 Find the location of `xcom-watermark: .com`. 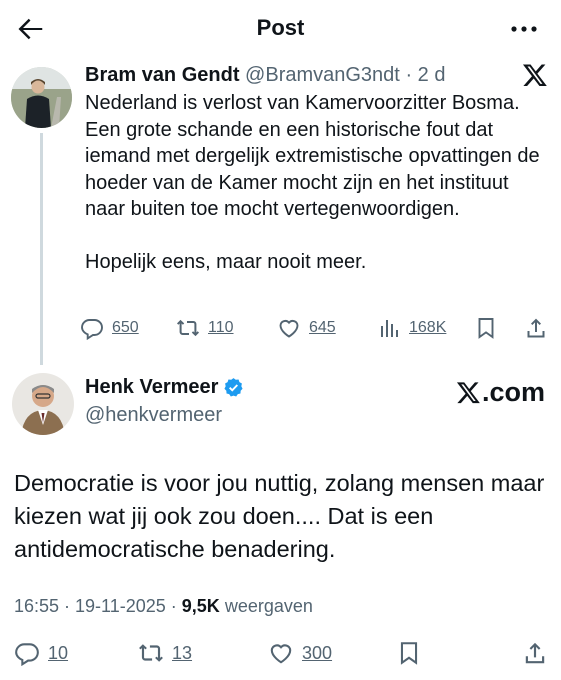

xcom-watermark: .com is located at coordinates (500, 392).